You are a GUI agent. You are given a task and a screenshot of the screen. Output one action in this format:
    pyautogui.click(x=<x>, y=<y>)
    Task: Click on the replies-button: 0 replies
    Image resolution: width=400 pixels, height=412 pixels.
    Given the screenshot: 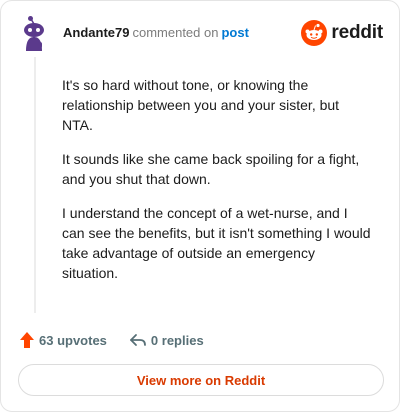 What is the action you would take?
    pyautogui.click(x=166, y=340)
    